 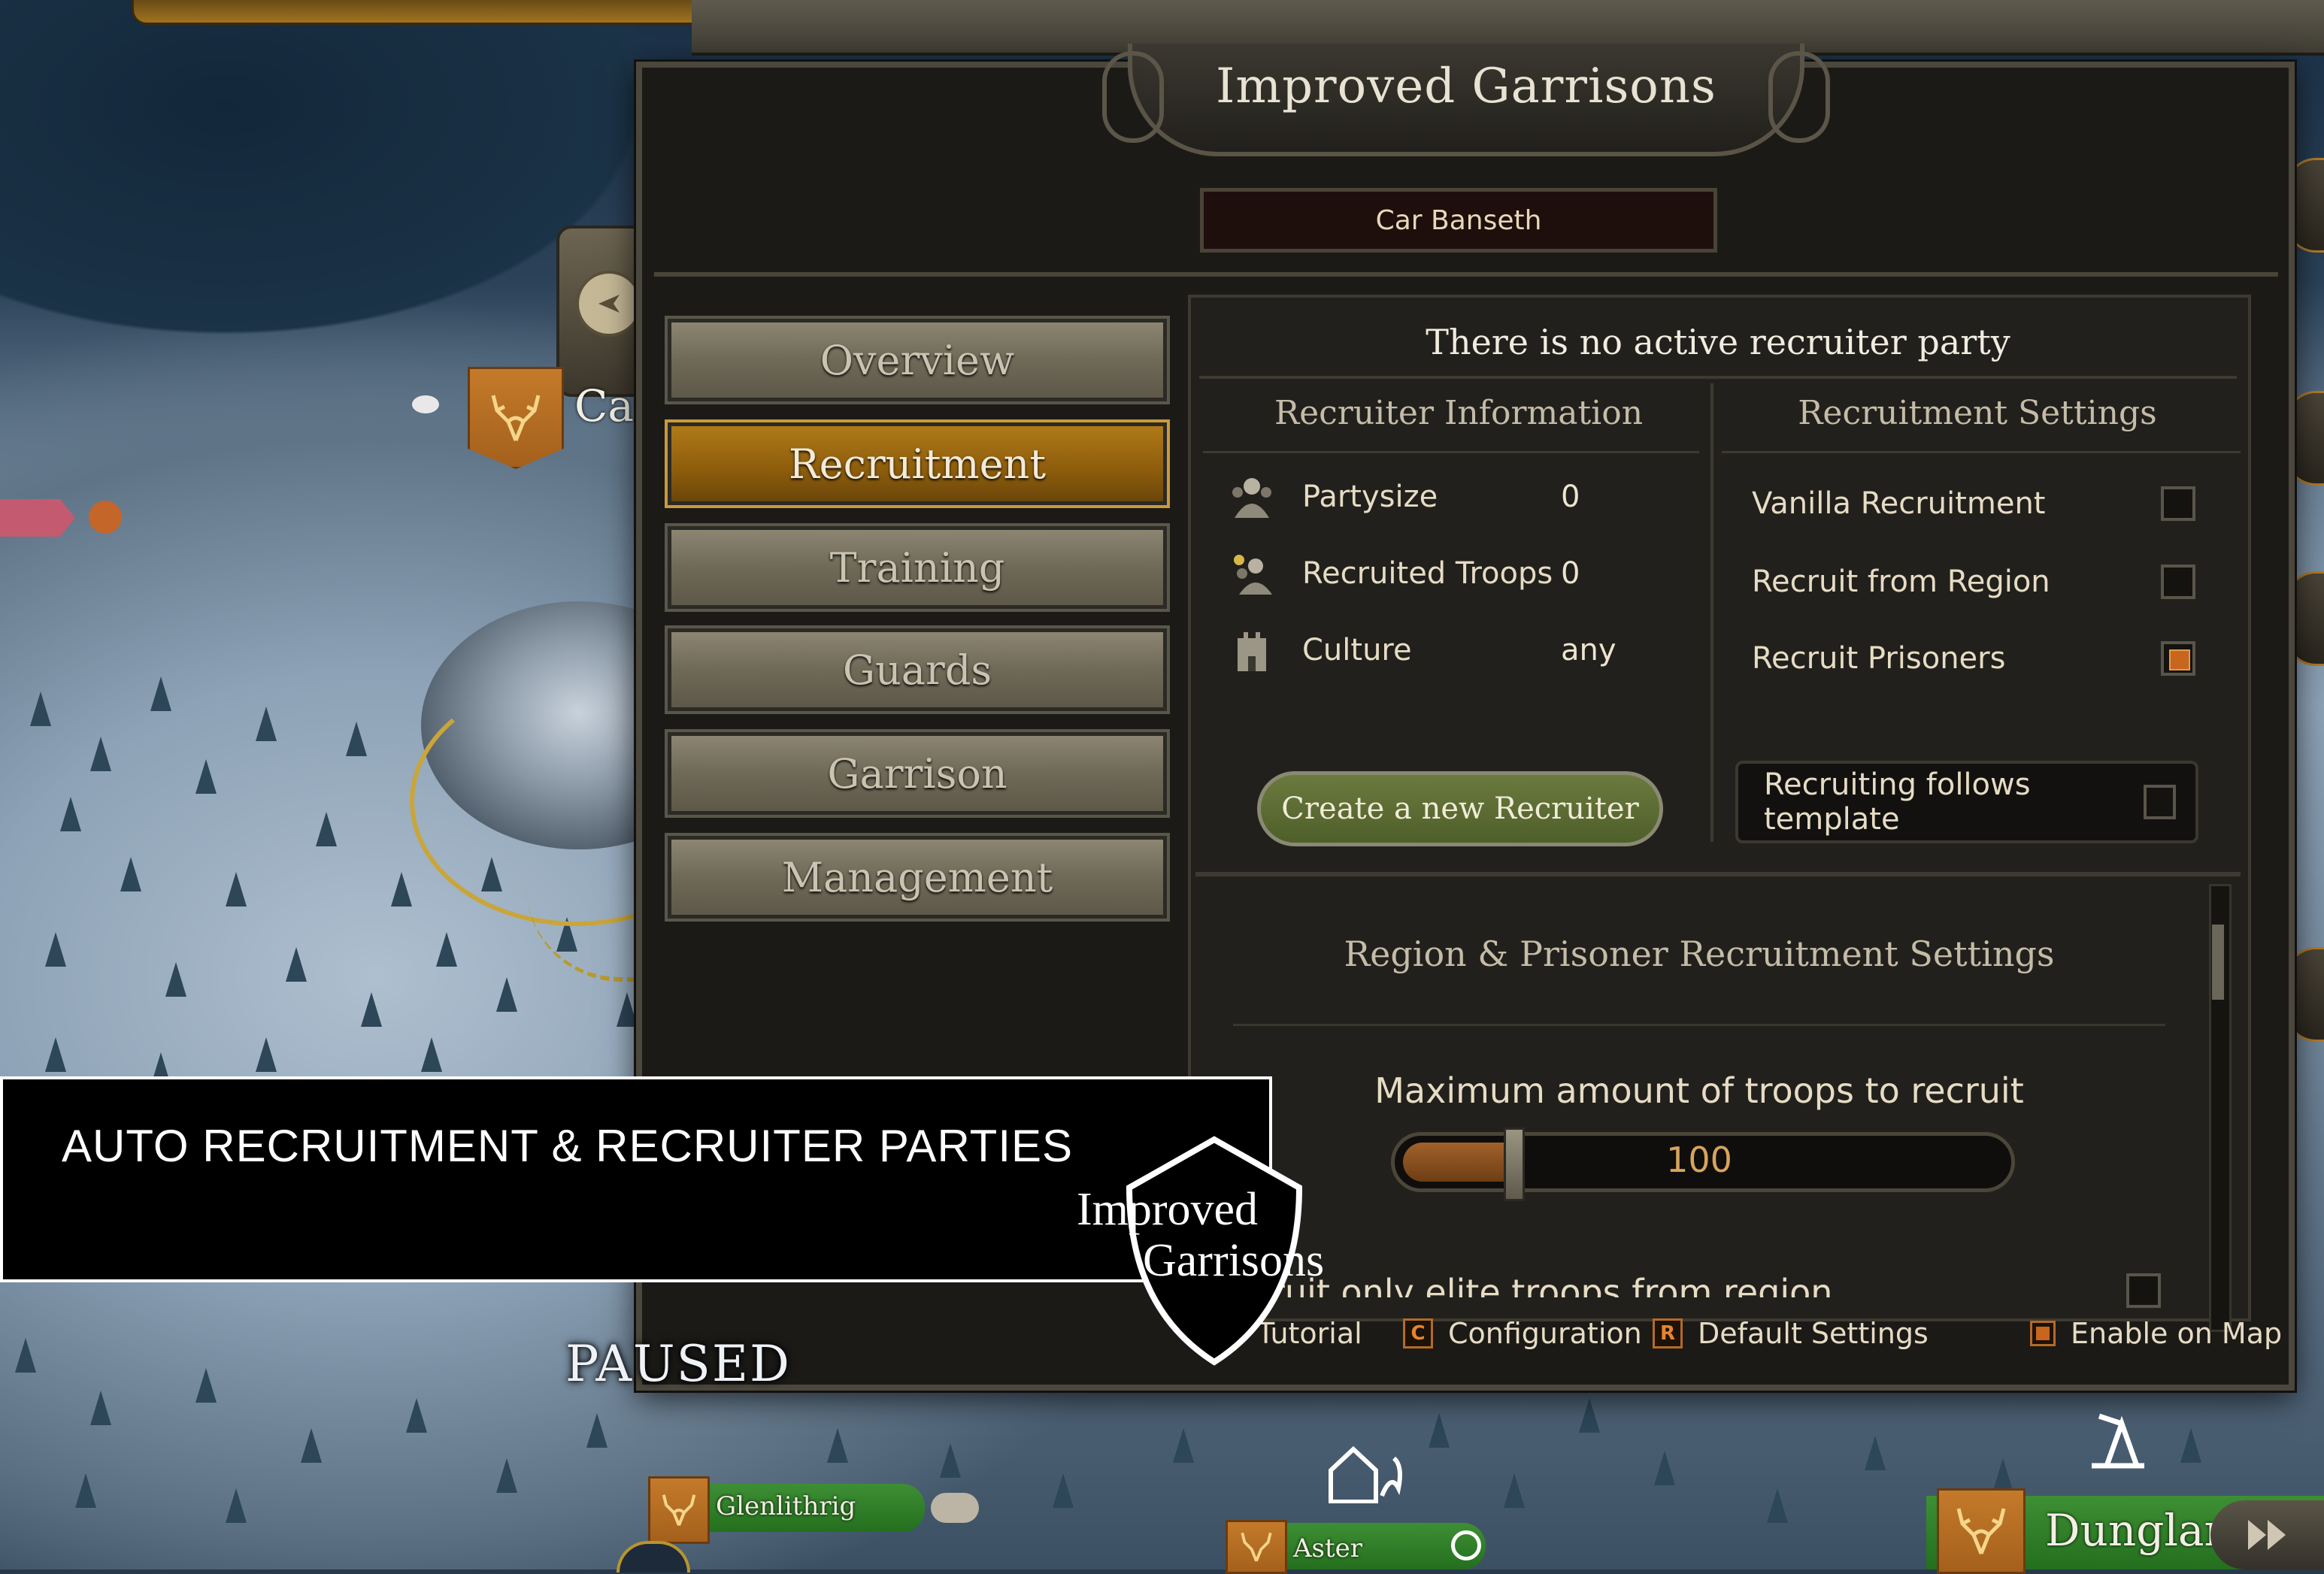 I want to click on recruit-from-region-checkbox, so click(x=2178, y=582).